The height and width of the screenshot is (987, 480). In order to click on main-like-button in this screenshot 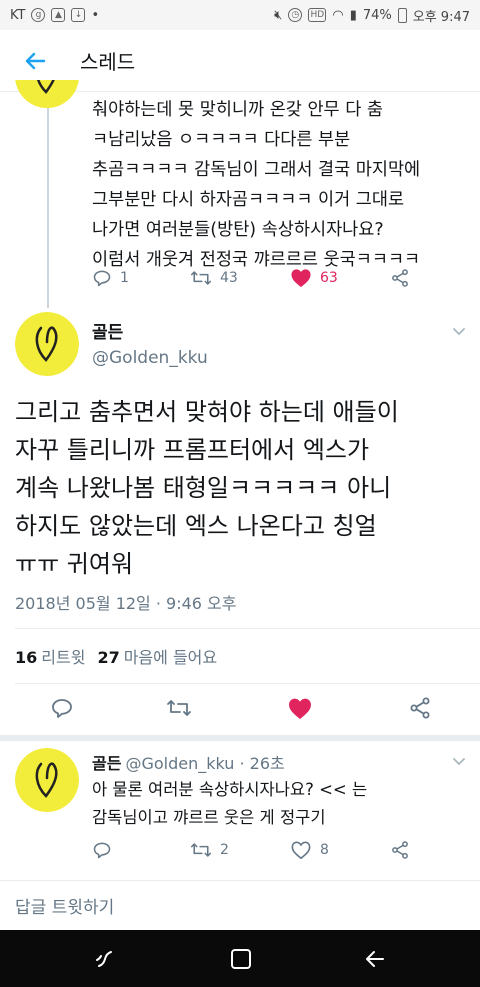, I will do `click(300, 708)`.